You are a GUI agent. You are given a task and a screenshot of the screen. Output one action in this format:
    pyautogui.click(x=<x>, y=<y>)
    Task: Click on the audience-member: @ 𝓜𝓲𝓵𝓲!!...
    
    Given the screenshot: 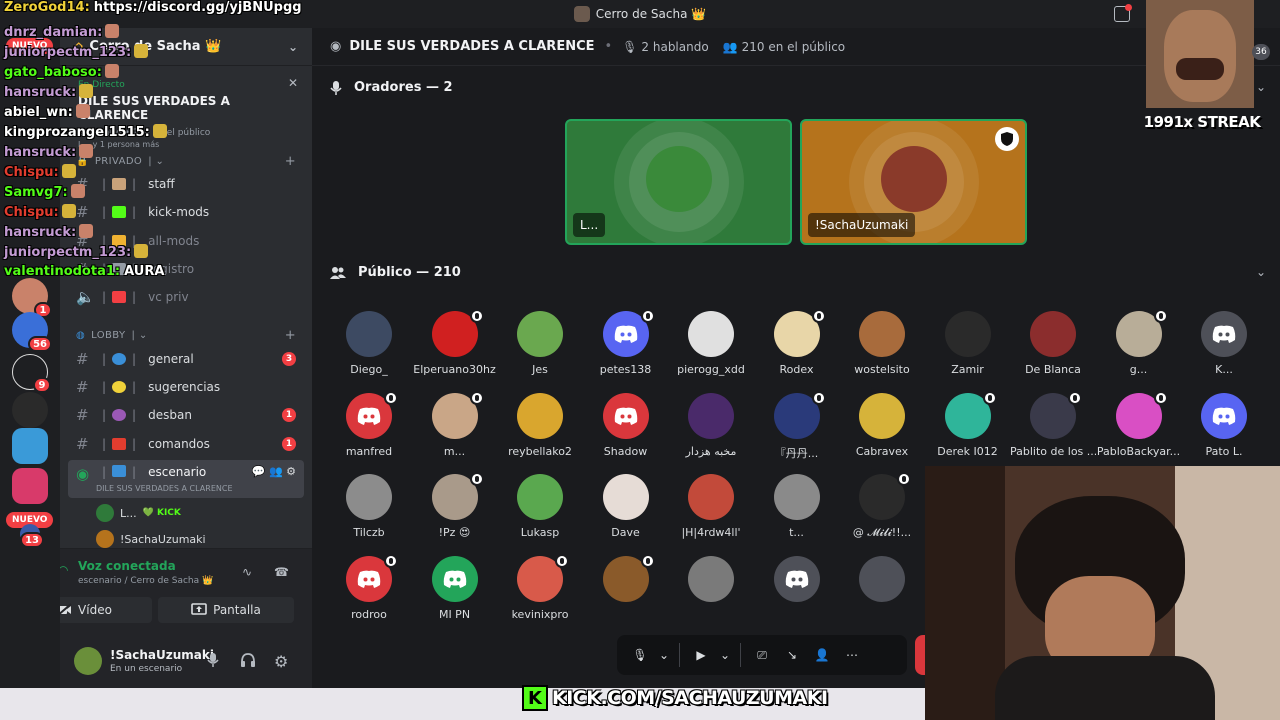 What is the action you would take?
    pyautogui.click(x=882, y=513)
    